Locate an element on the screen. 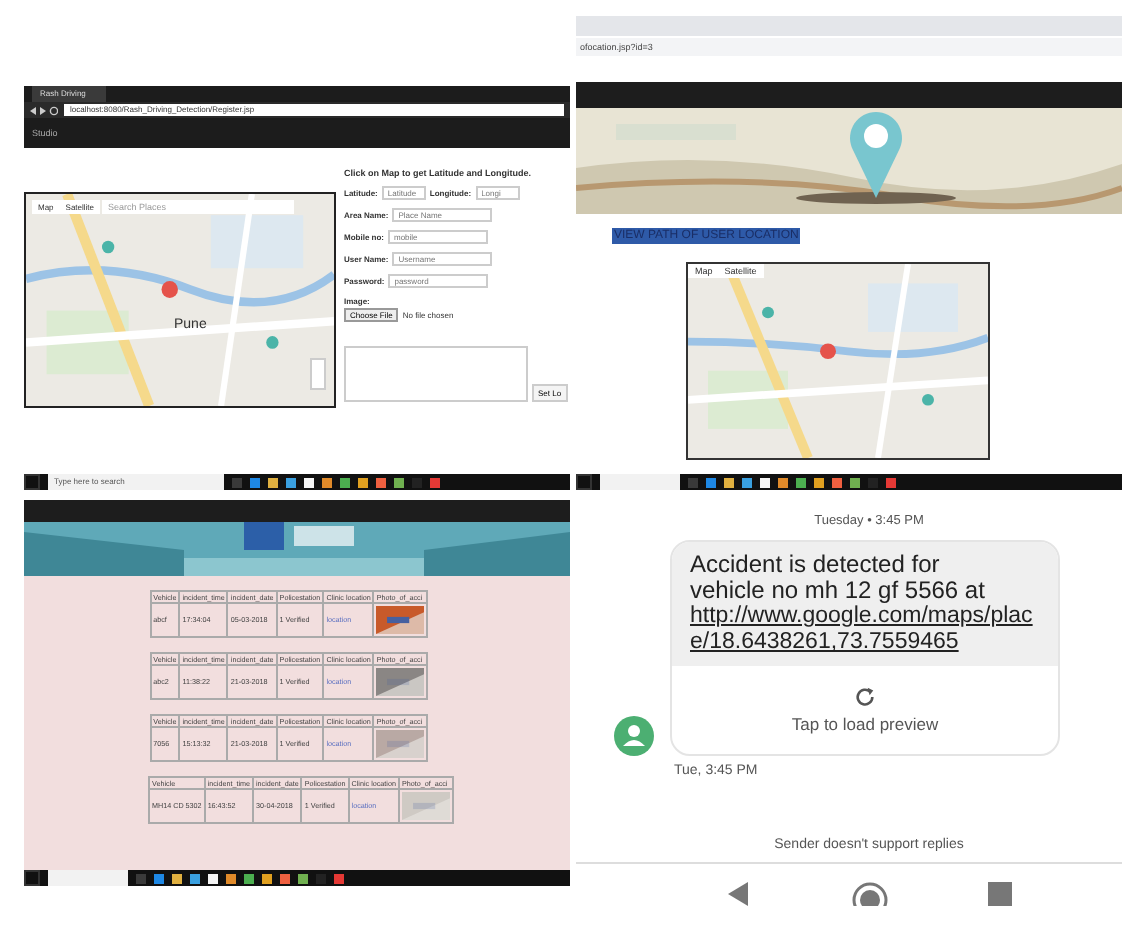 The image size is (1122, 934). preview-label: Tap to load preview is located at coordinates (865, 724).